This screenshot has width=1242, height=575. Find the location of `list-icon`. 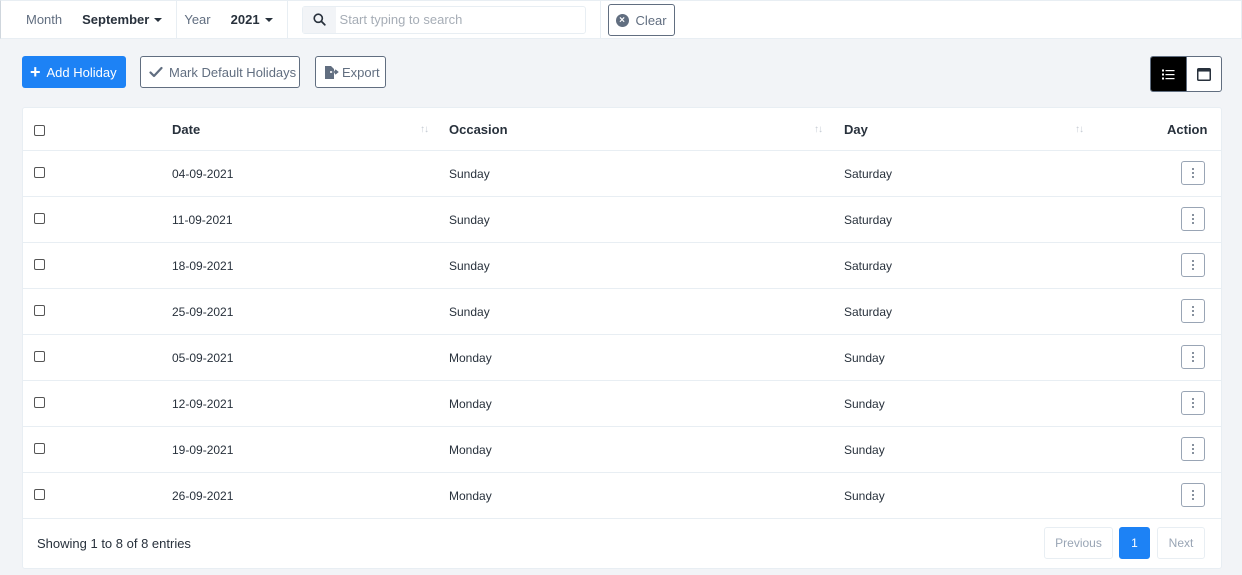

list-icon is located at coordinates (1168, 74).